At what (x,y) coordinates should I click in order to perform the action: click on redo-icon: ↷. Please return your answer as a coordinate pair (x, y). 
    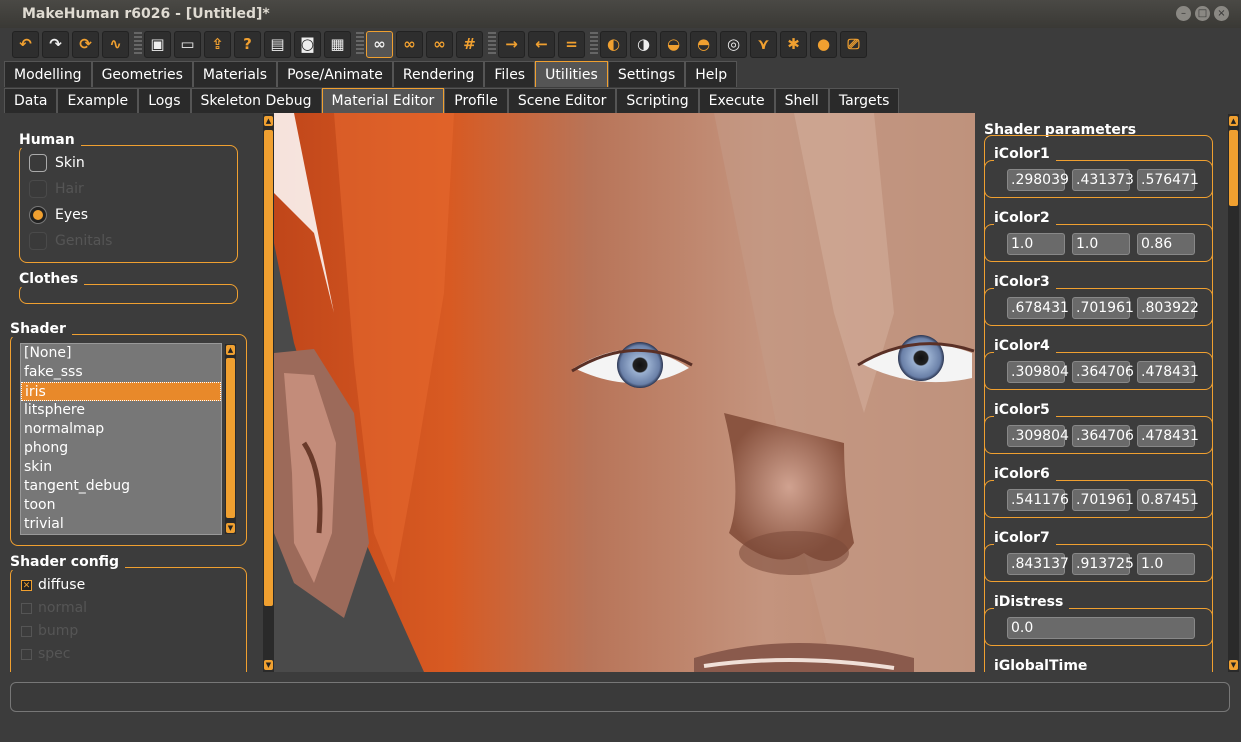
    Looking at the image, I should click on (55, 44).